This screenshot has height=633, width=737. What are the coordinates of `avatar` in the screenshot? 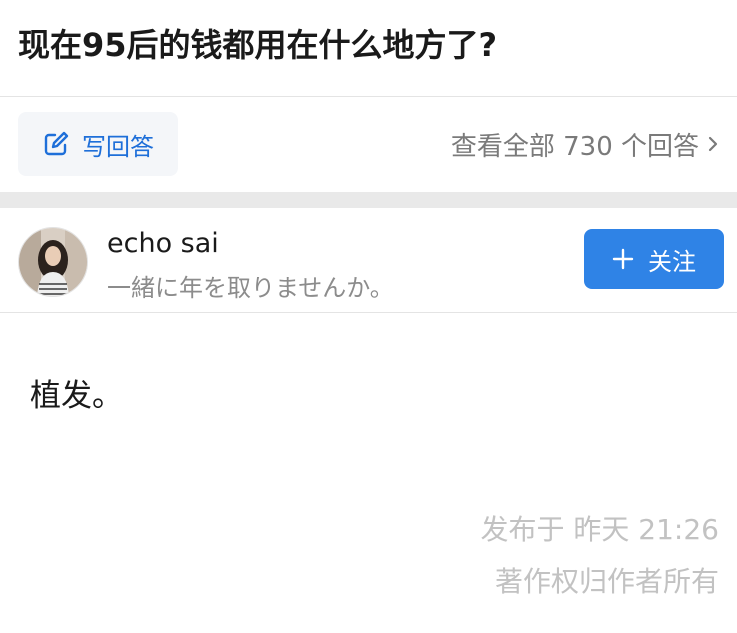 It's located at (53, 262).